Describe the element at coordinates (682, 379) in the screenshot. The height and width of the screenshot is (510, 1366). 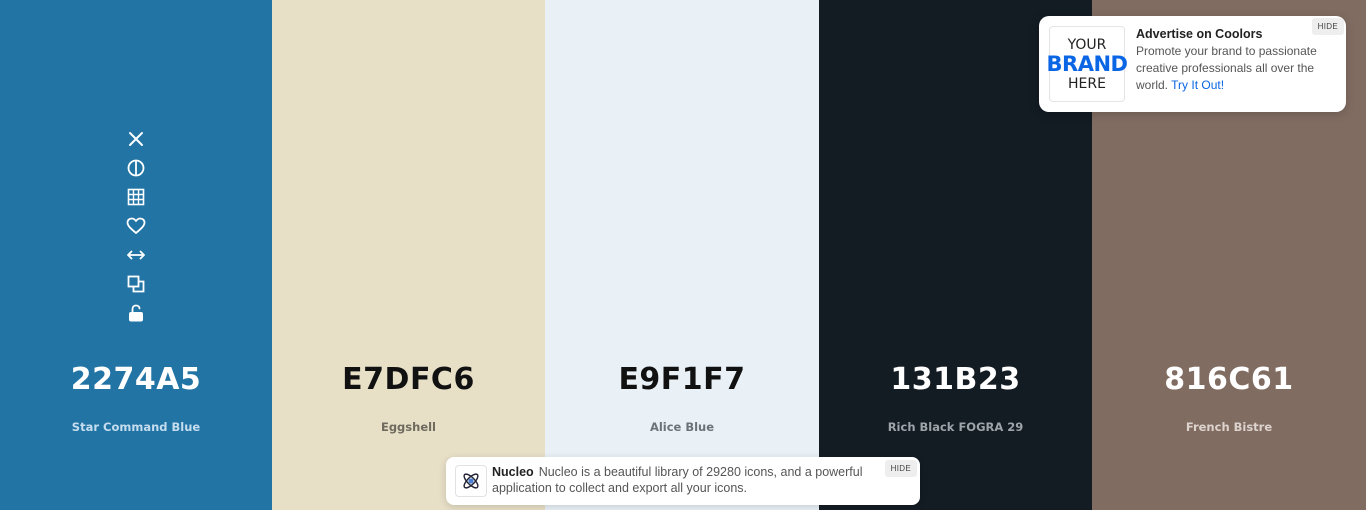
I see `hex-code: E9F1F7` at that location.